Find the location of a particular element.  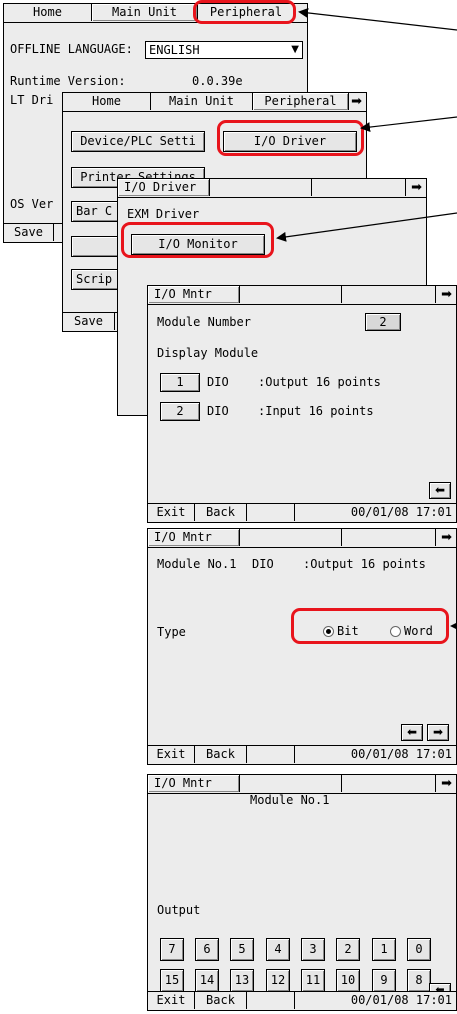

callout-arrow-io-driver is located at coordinates (408, 124).